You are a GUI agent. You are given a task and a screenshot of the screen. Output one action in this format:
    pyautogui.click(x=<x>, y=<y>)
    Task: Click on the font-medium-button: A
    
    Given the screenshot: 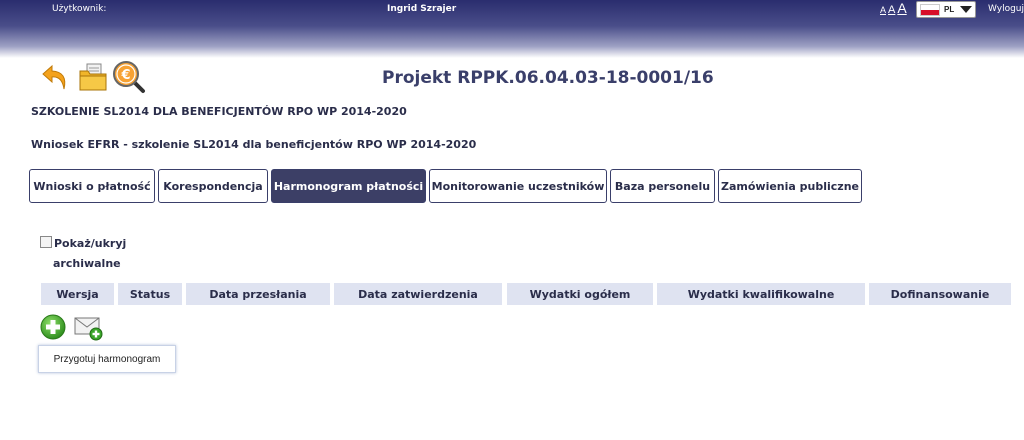 What is the action you would take?
    pyautogui.click(x=891, y=10)
    